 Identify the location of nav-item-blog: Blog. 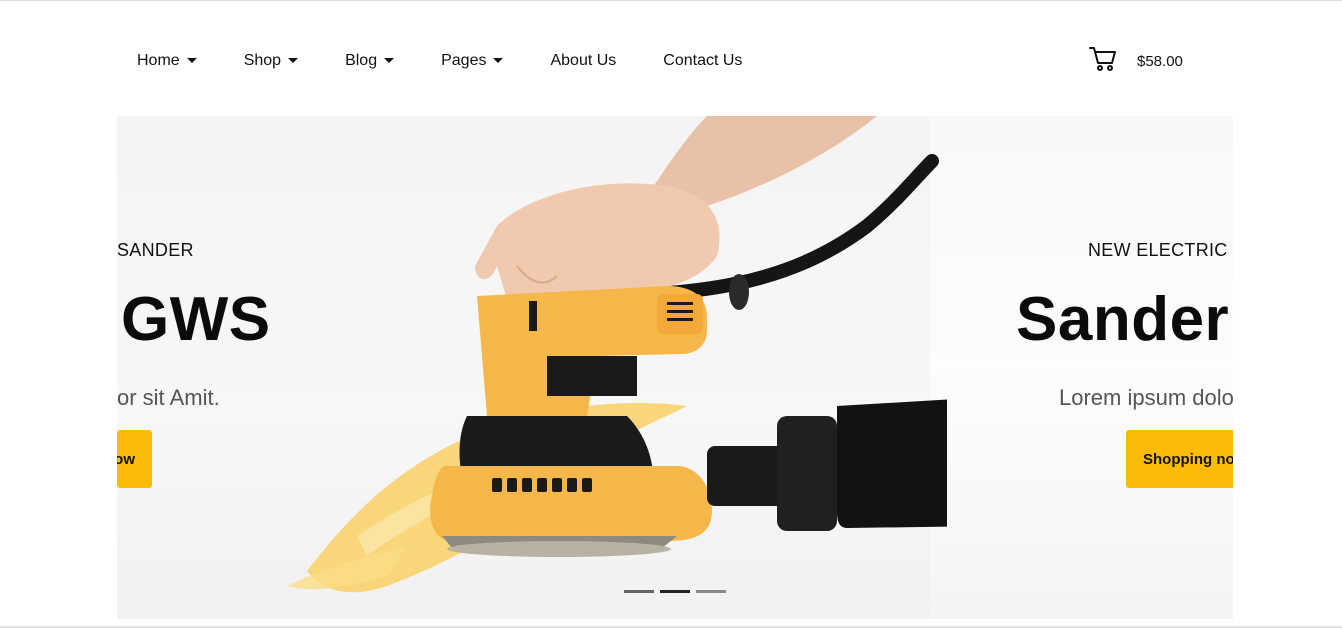
(370, 61).